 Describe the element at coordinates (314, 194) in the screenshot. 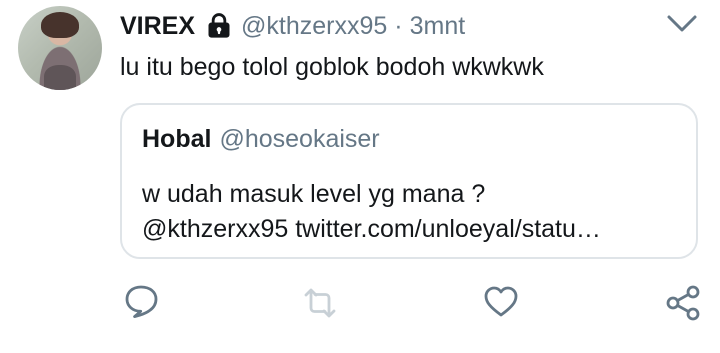

I see `quoted-text-line: w udah masuk level yg mana ?` at that location.